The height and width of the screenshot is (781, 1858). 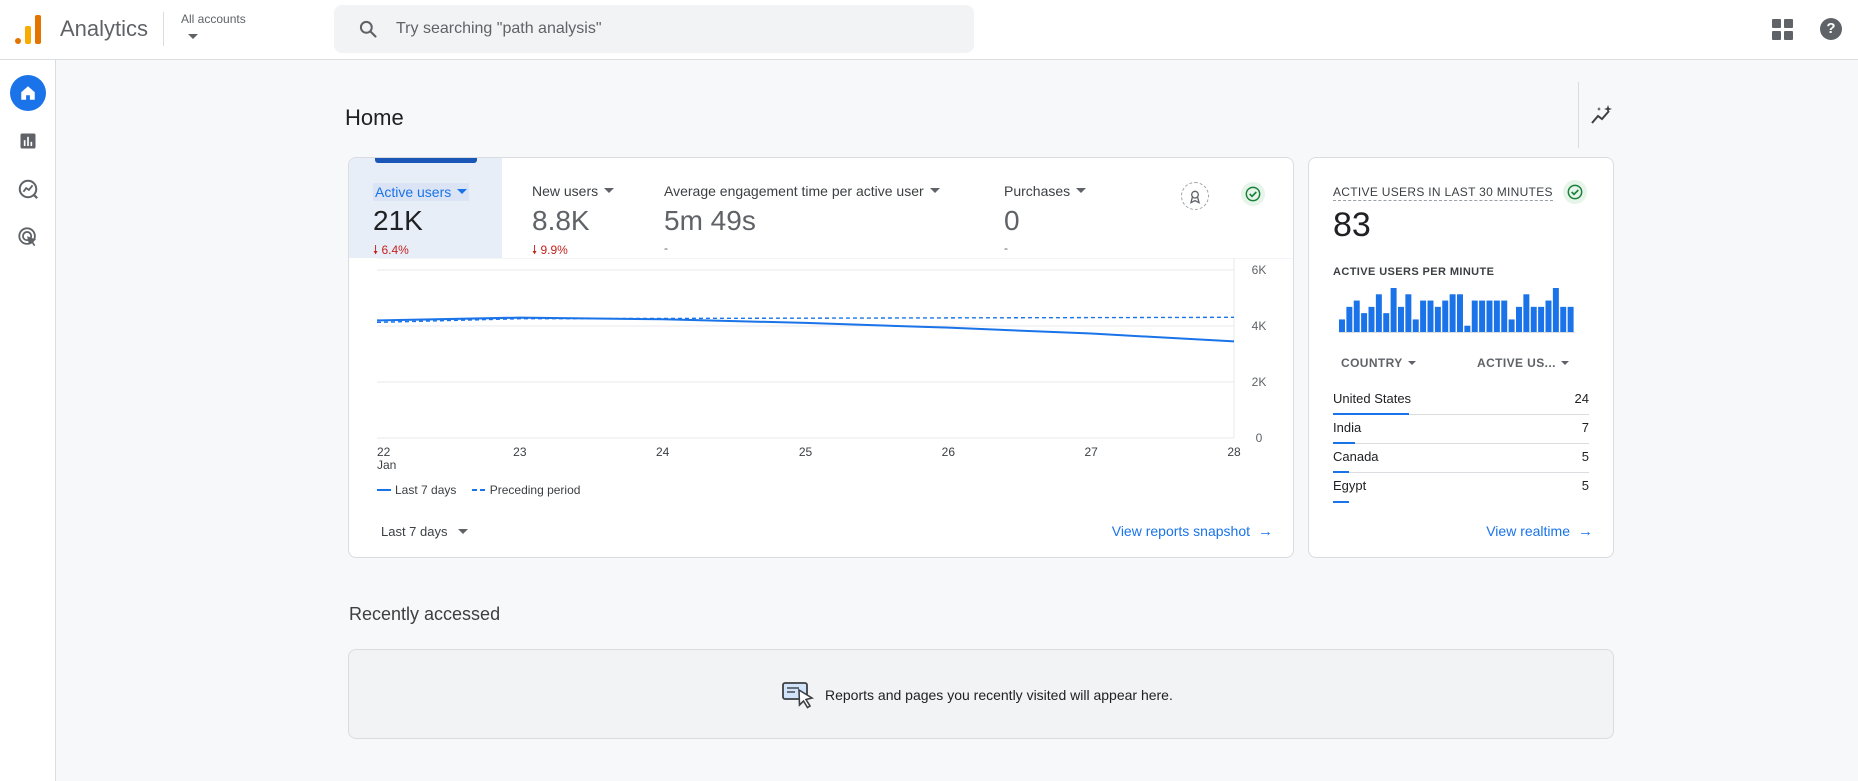 I want to click on nav-advertising-button, so click(x=28, y=237).